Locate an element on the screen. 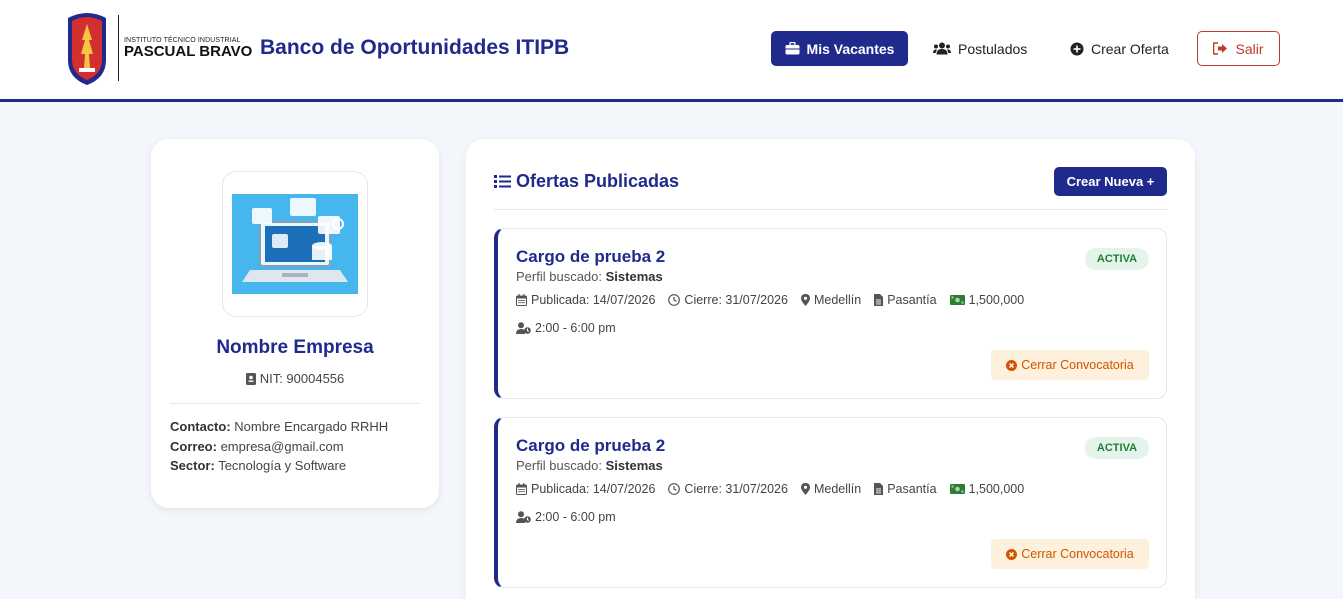 Image resolution: width=1343 pixels, height=599 pixels. logo-name: PASCUAL BRAVO is located at coordinates (188, 51).